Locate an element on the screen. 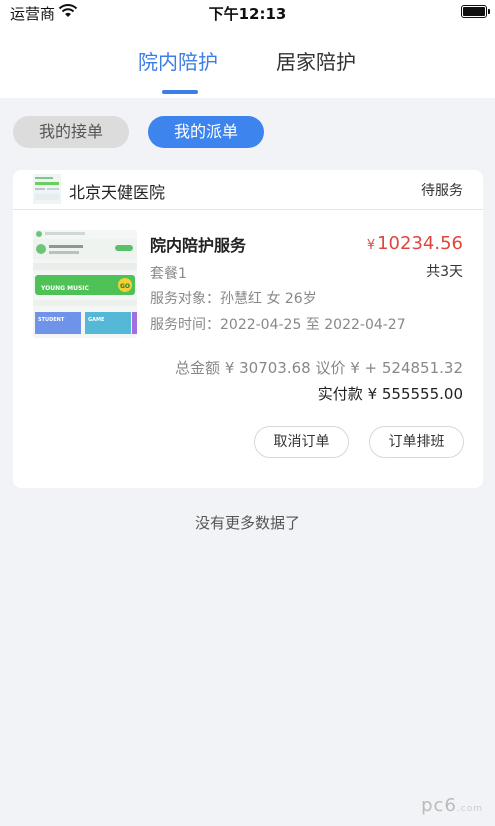 The image size is (495, 826). clock: 下午12:13 is located at coordinates (247, 14).